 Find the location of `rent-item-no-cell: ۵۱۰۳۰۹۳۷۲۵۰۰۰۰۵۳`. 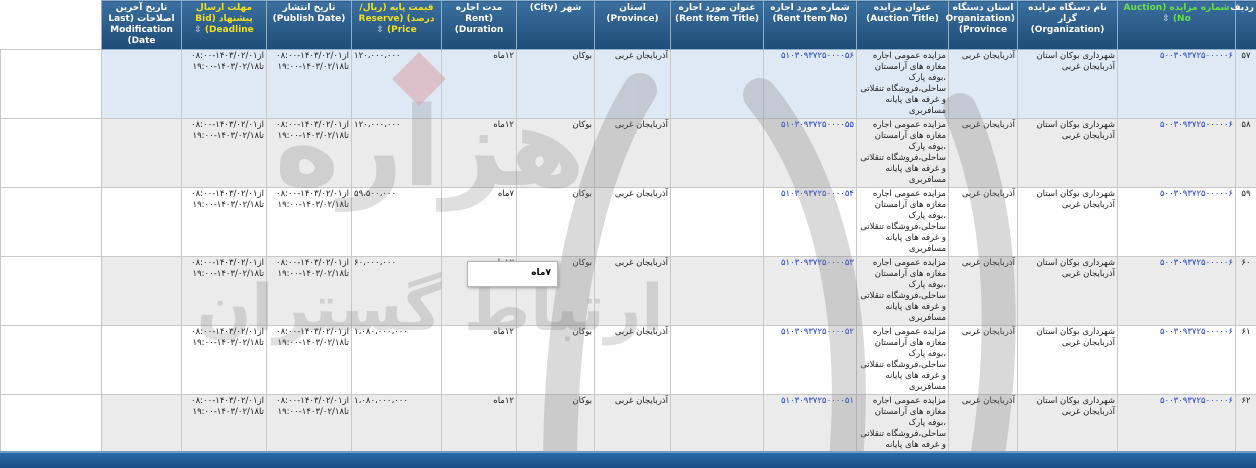

rent-item-no-cell: ۵۱۰۳۰۹۳۷۲۵۰۰۰۰۵۳ is located at coordinates (810, 291).